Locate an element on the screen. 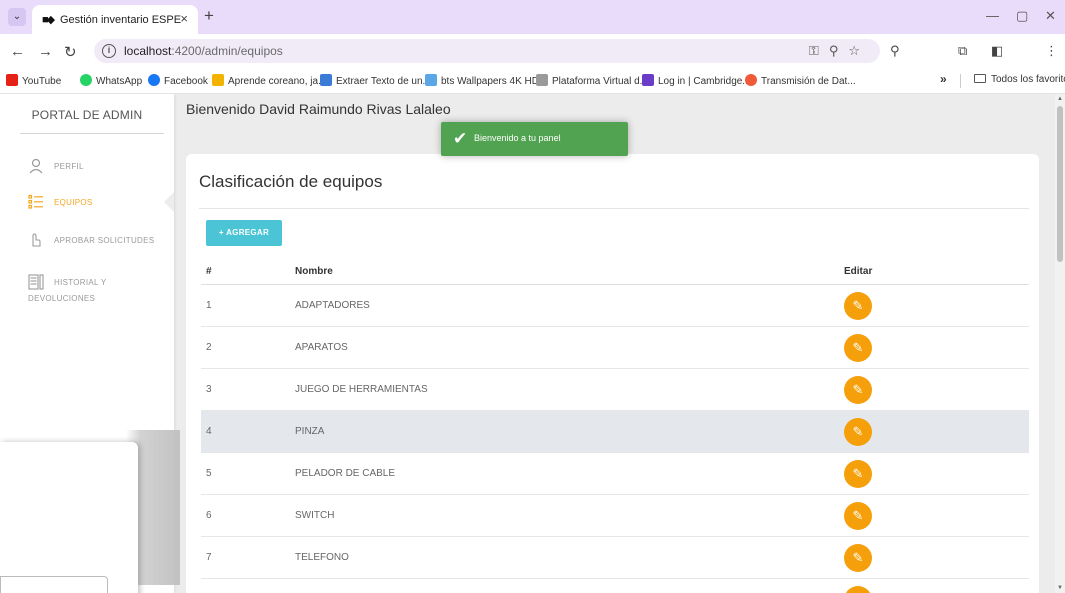 The height and width of the screenshot is (593, 1065). sidepanel-icon: ◧ is located at coordinates (997, 51).